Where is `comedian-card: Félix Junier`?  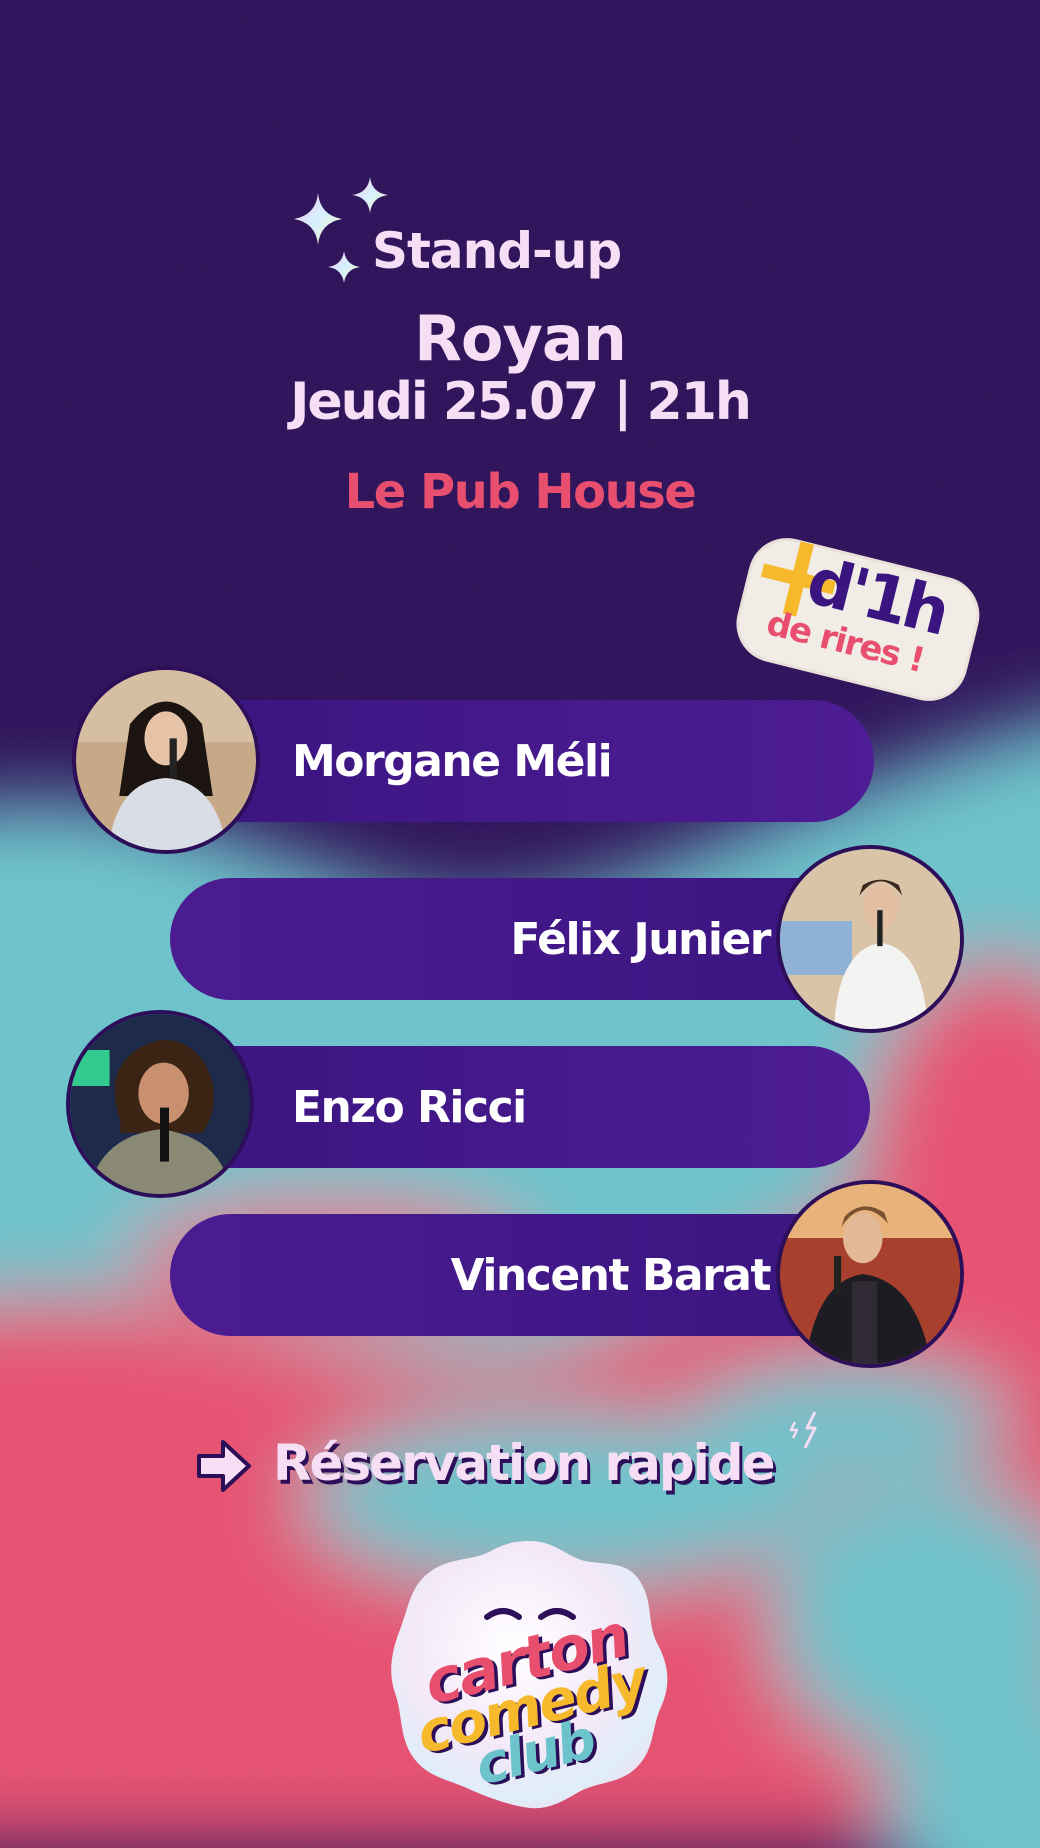
comedian-card: Félix Junier is located at coordinates (520, 939).